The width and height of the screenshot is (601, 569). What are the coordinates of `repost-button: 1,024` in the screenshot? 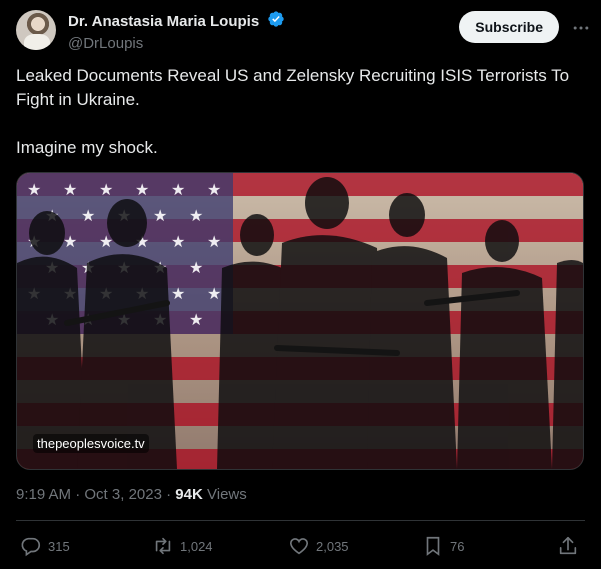 It's located at (182, 546).